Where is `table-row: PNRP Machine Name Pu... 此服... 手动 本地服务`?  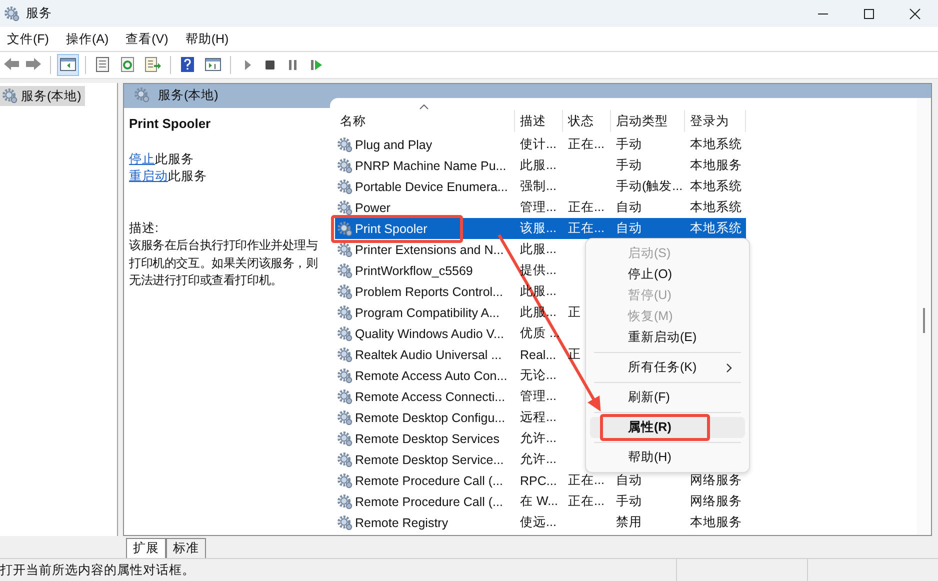
table-row: PNRP Machine Name Pu... 此服... 手动 本地服务 is located at coordinates (540, 165).